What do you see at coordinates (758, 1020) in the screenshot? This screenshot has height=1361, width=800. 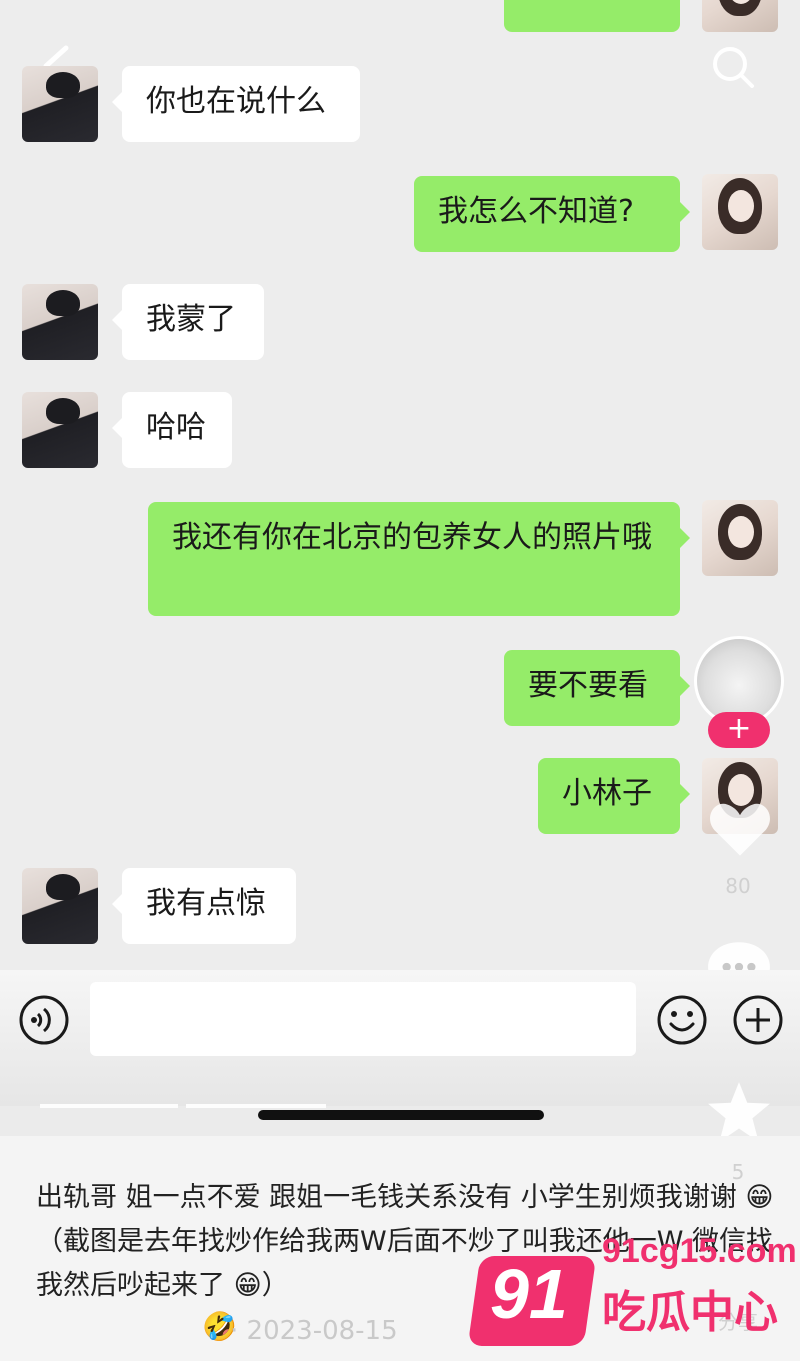 I see `plus-icon` at bounding box center [758, 1020].